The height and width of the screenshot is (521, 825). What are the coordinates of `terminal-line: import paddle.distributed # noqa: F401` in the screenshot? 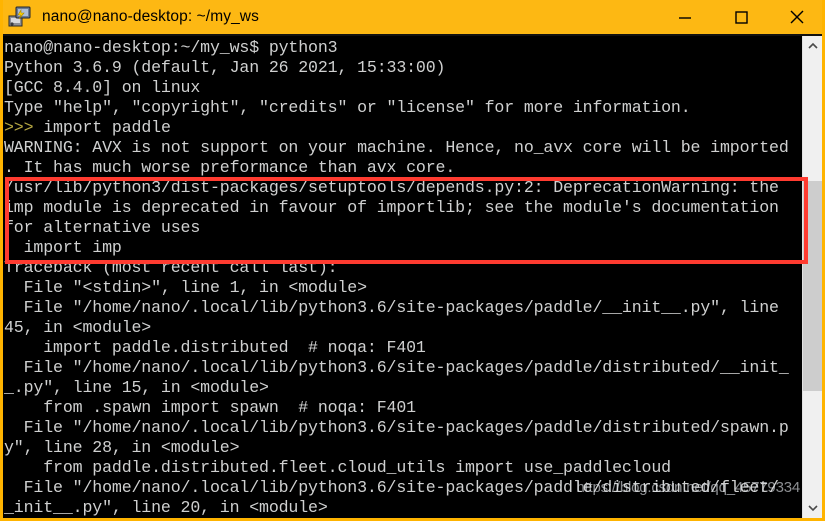 It's located at (215, 347).